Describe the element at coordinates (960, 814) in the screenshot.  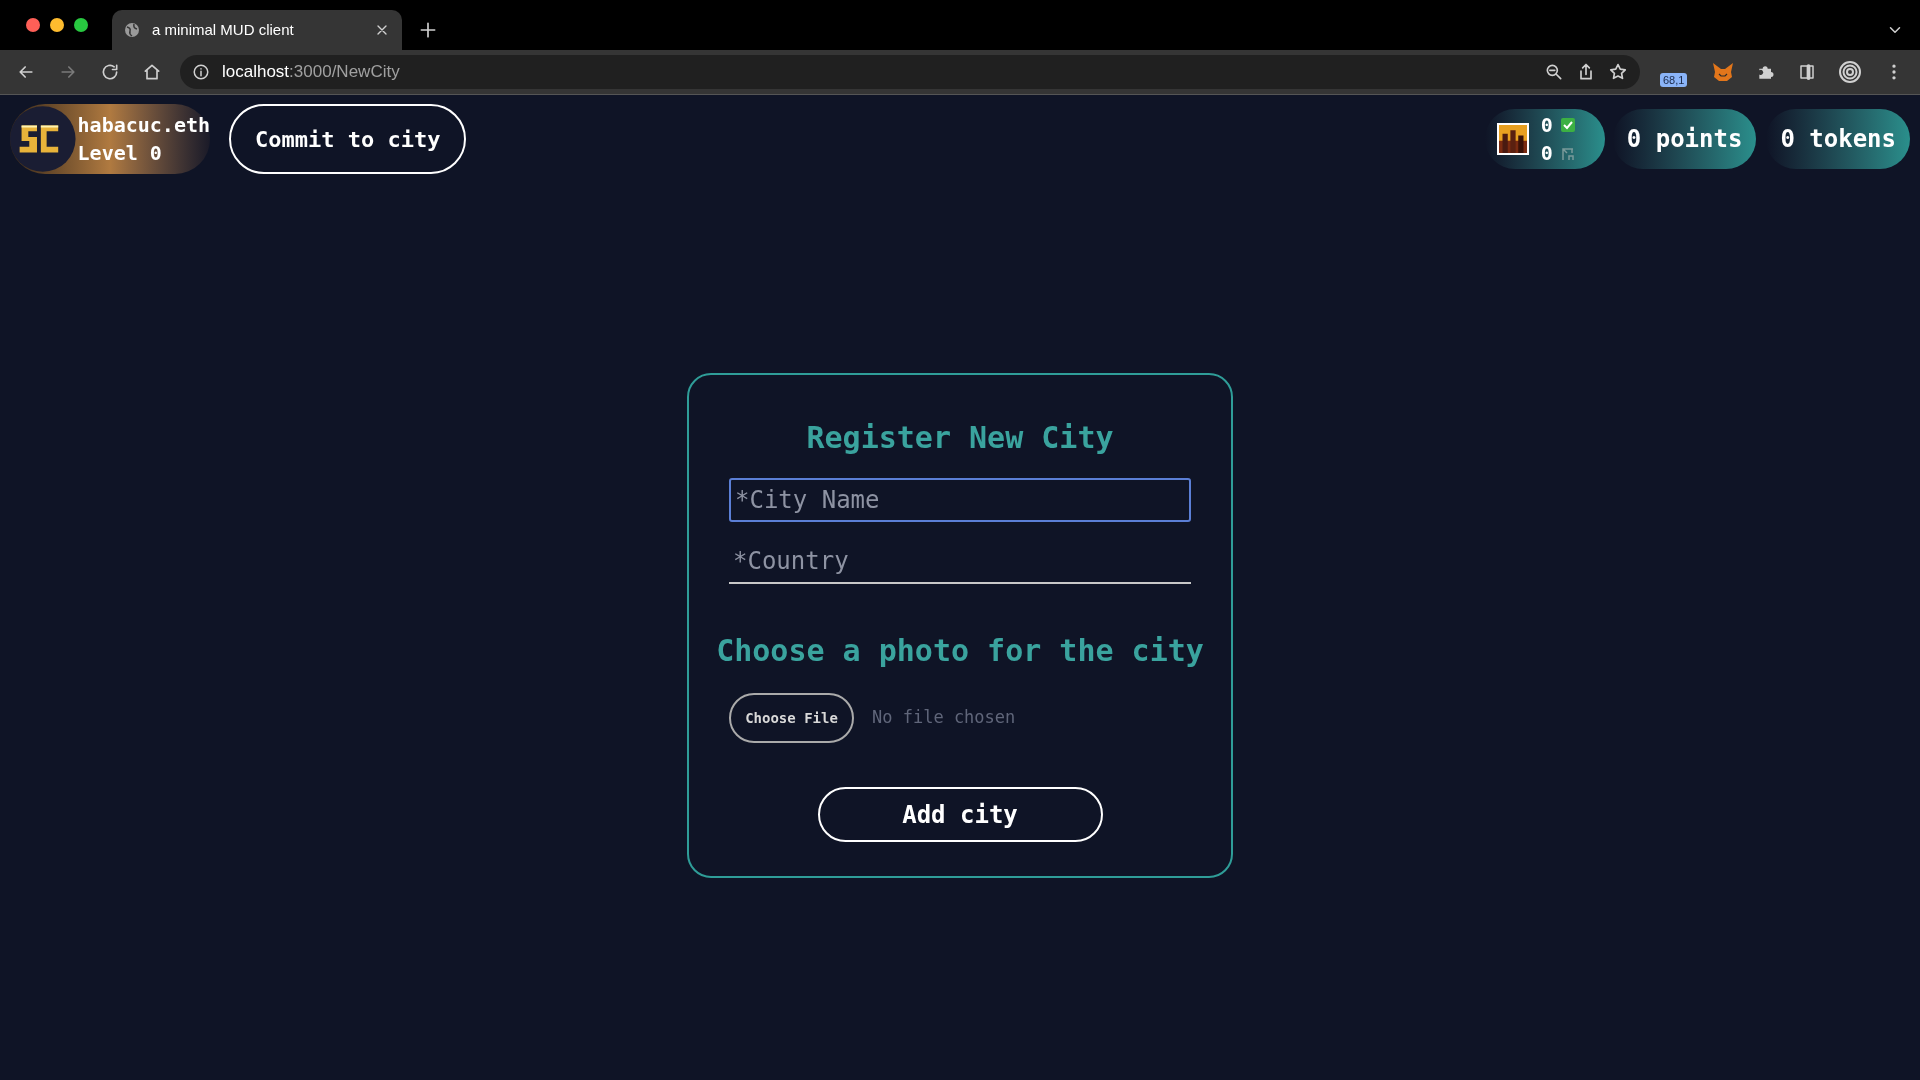
I see `add-city-button: Add city` at that location.